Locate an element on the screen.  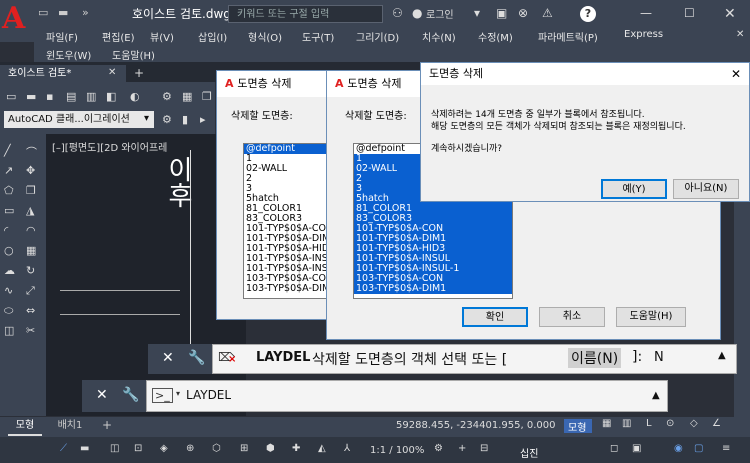
transparency-icon: ◫ is located at coordinates (114, 448).